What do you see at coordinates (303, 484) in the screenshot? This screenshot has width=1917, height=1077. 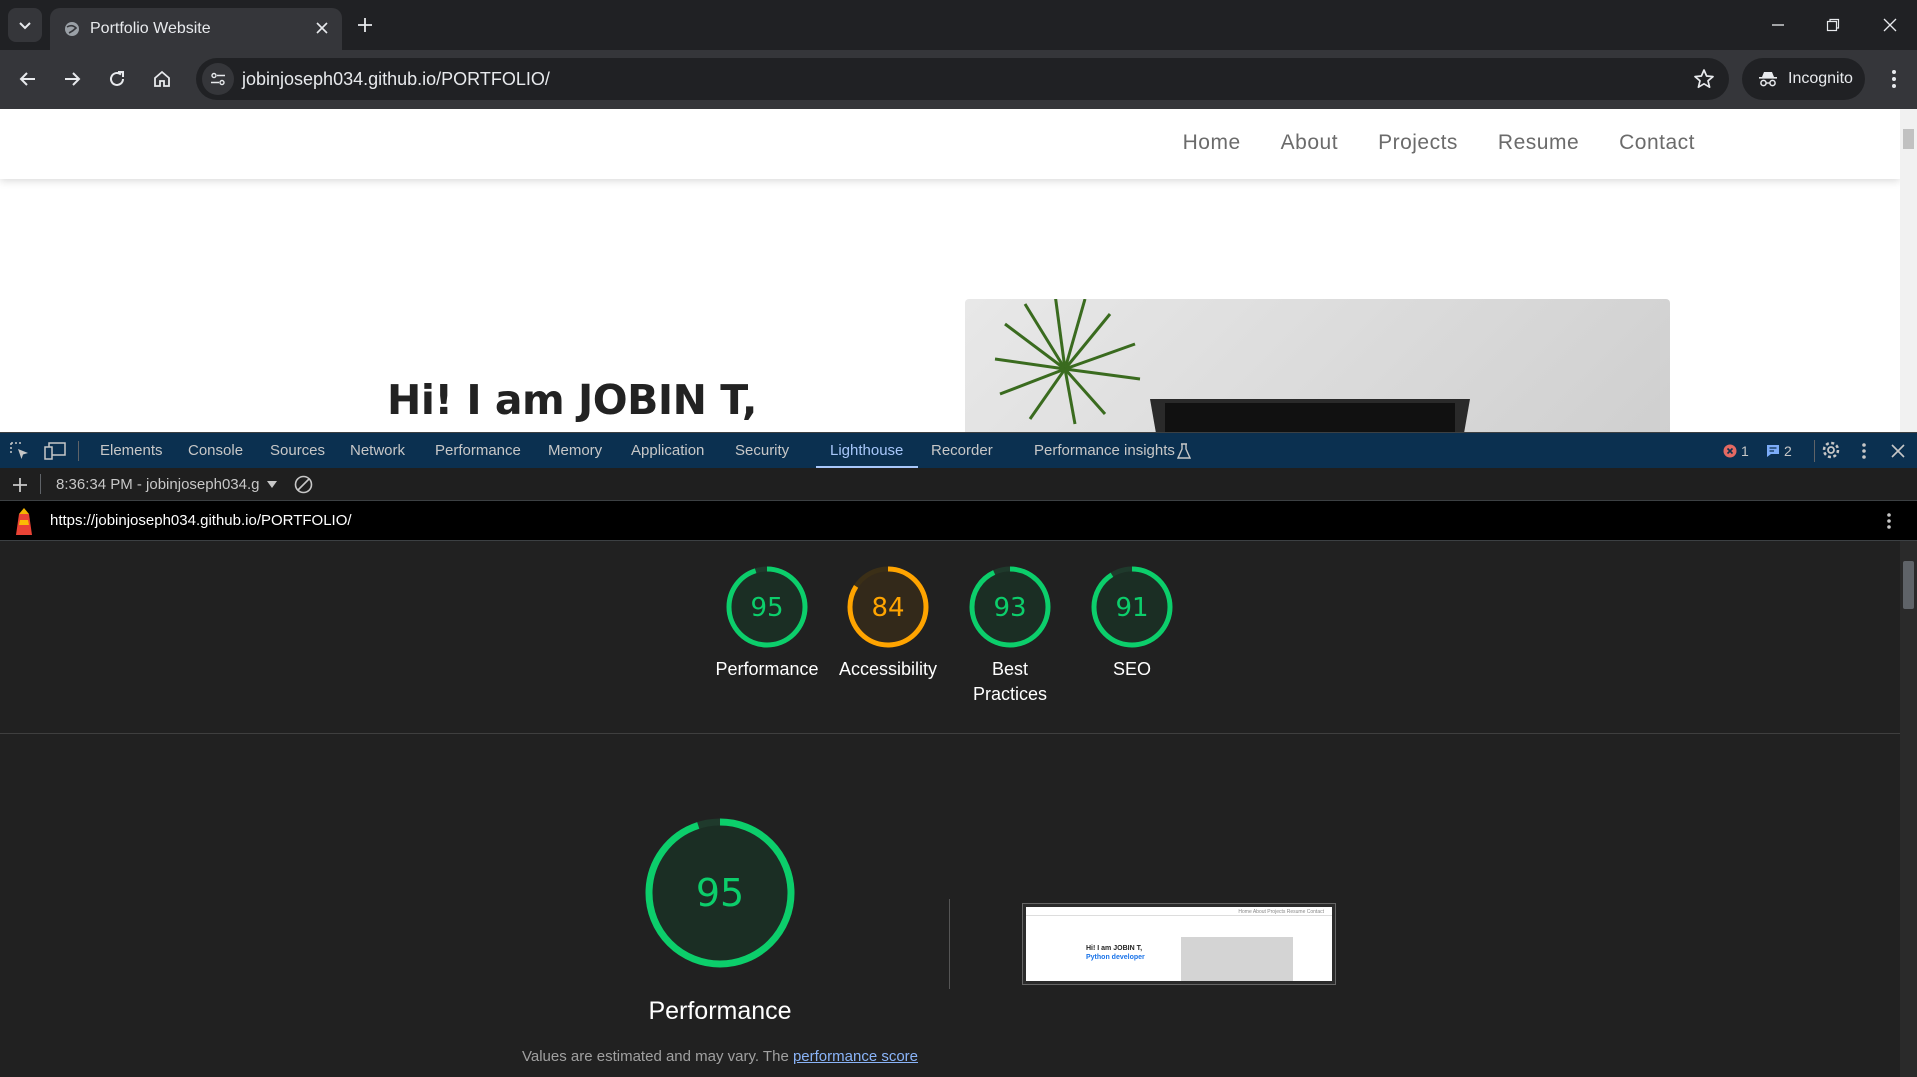 I see `clear-block-icon` at bounding box center [303, 484].